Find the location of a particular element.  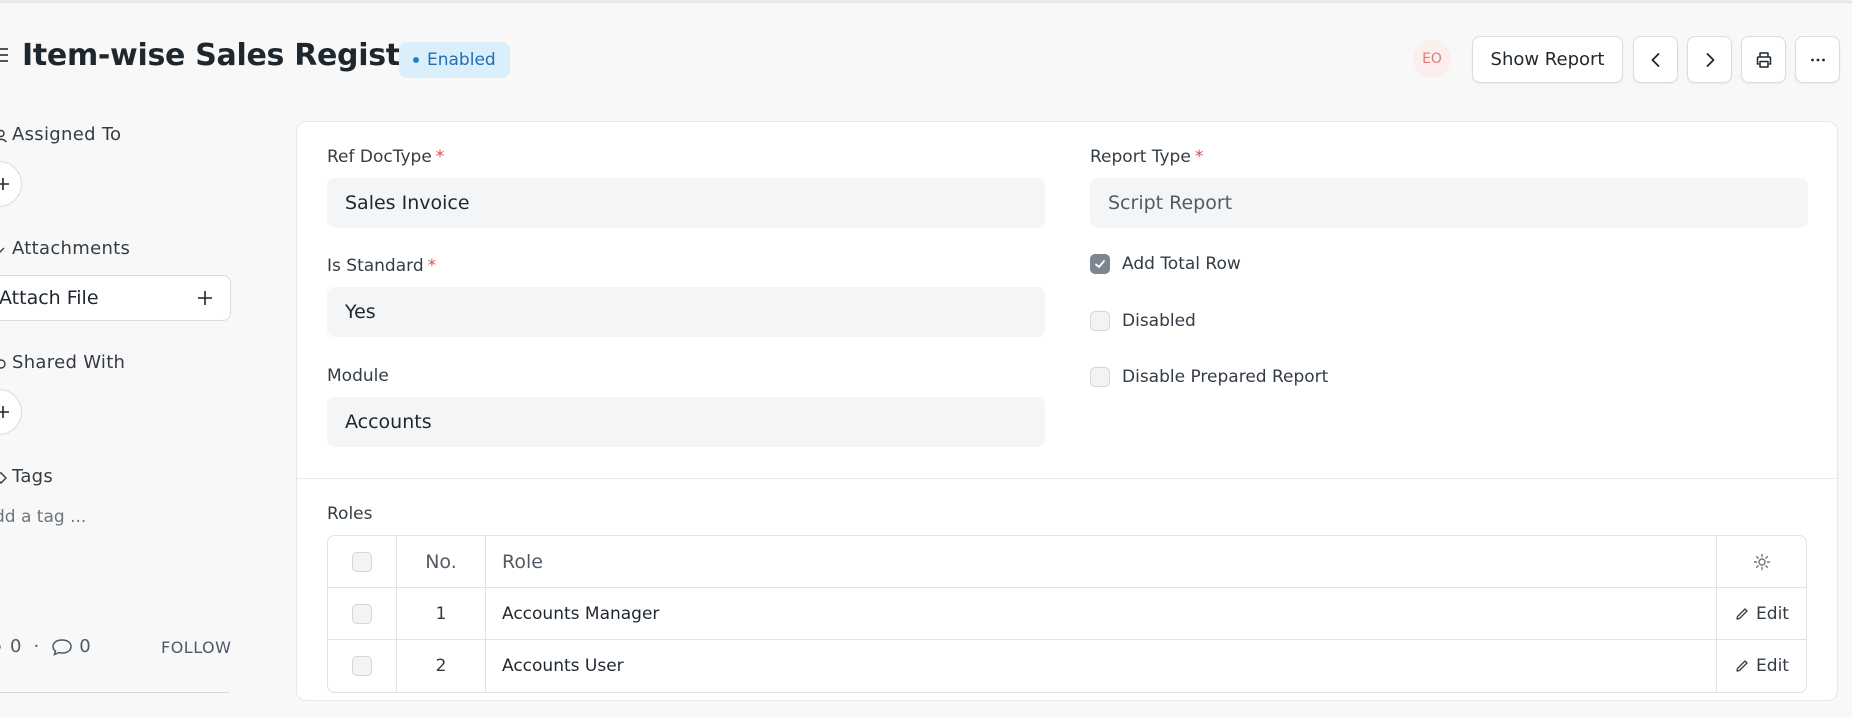

column-header-no: No. is located at coordinates (441, 561).